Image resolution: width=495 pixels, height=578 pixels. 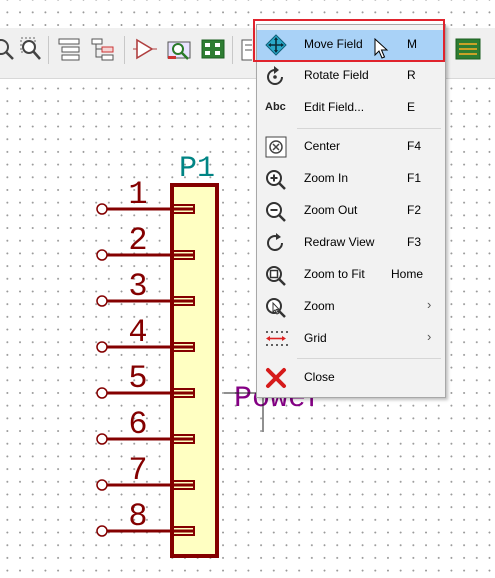 I want to click on menu-item-zoom-submenu: Zoom ›, so click(x=351, y=307).